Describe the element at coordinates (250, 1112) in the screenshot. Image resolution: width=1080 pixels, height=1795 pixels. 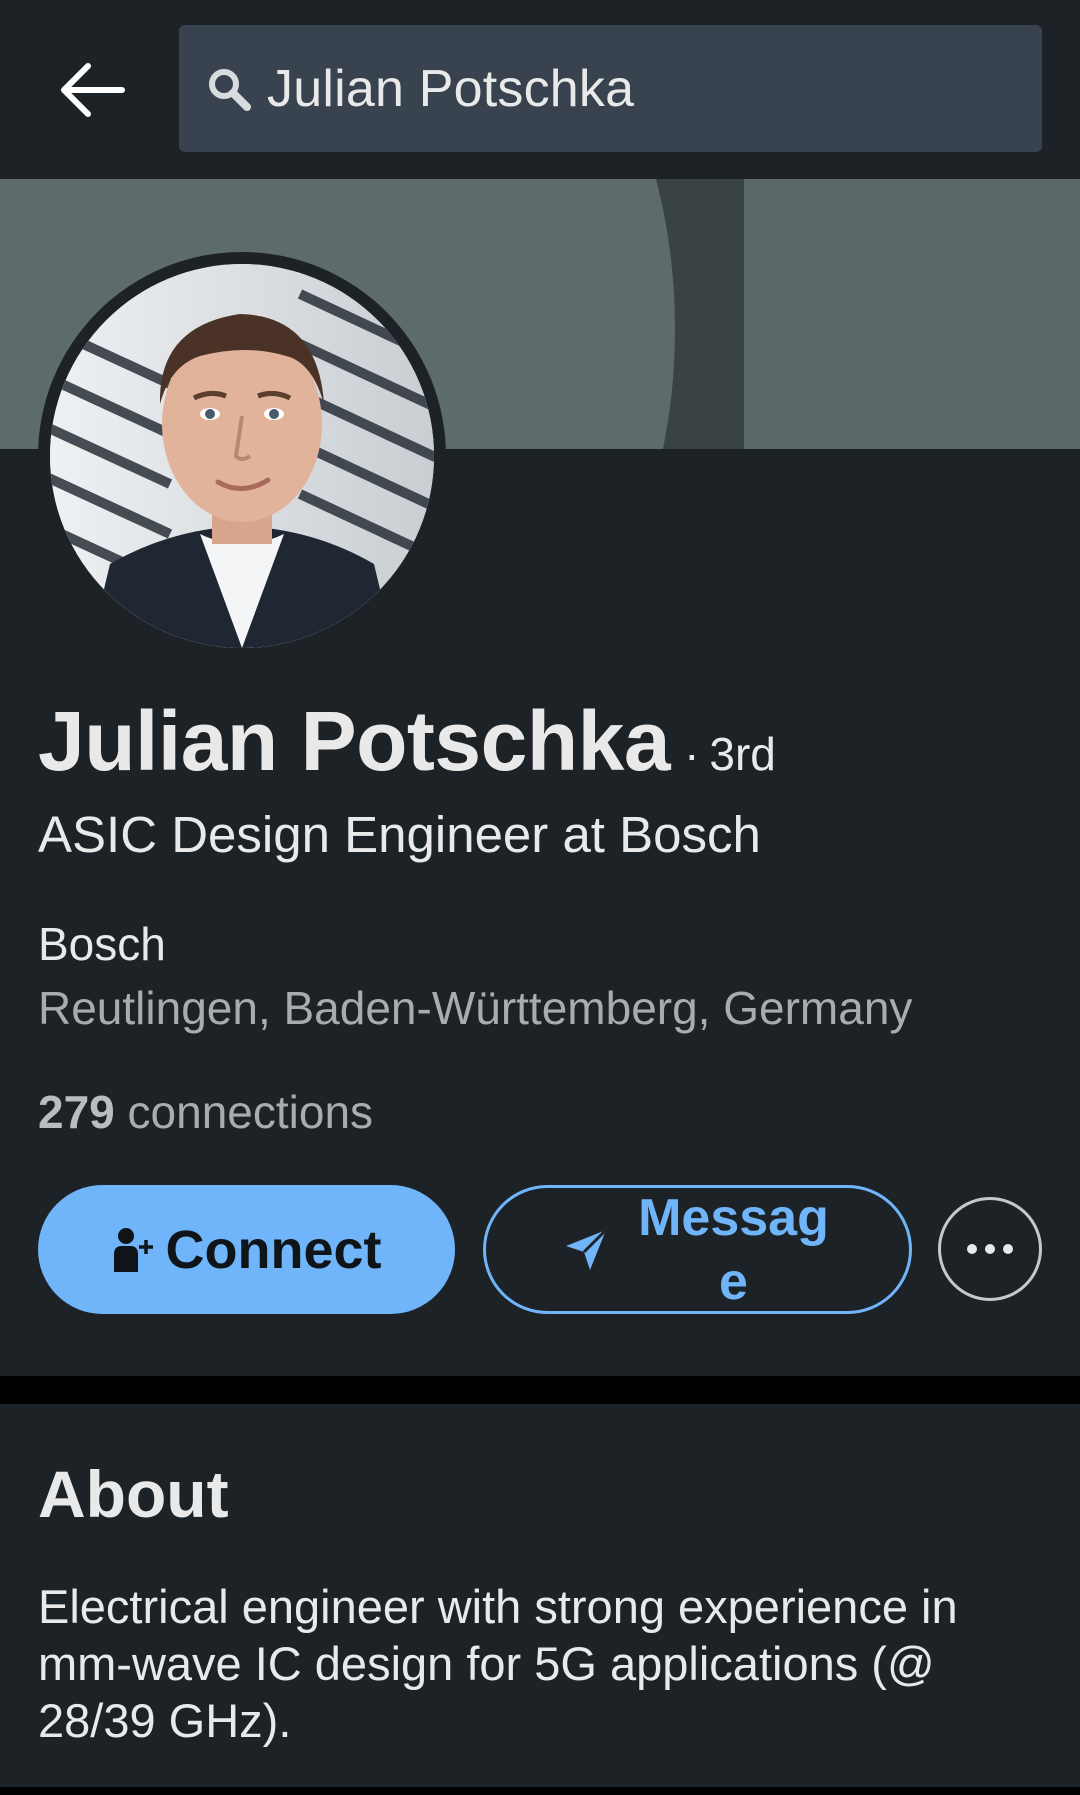
I see `connections-label: connections` at that location.